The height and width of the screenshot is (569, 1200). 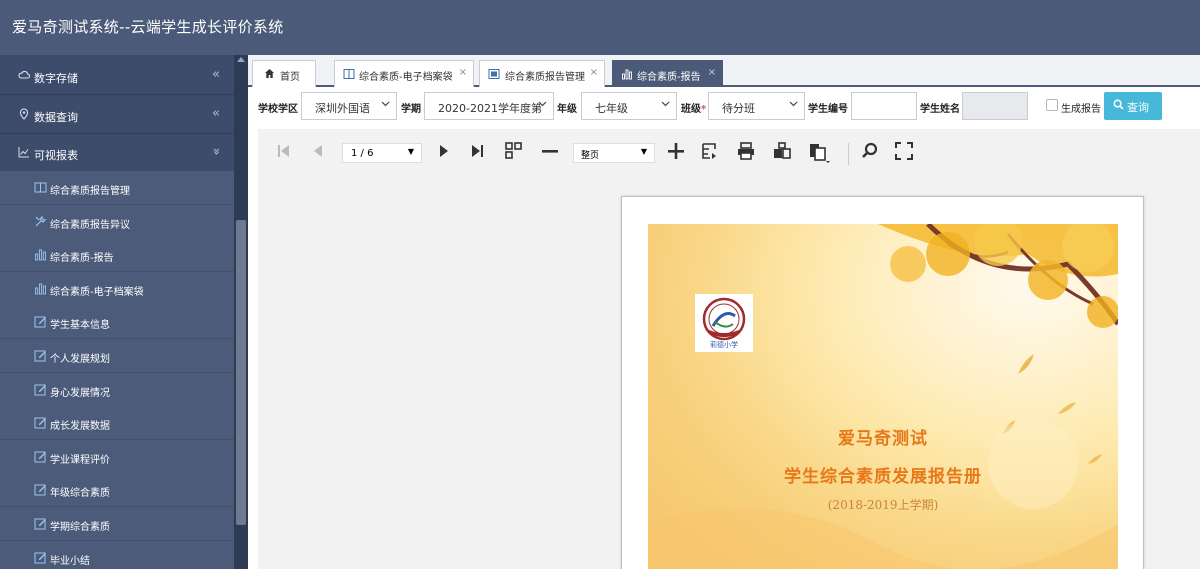 I want to click on cloud-icon, so click(x=24, y=75).